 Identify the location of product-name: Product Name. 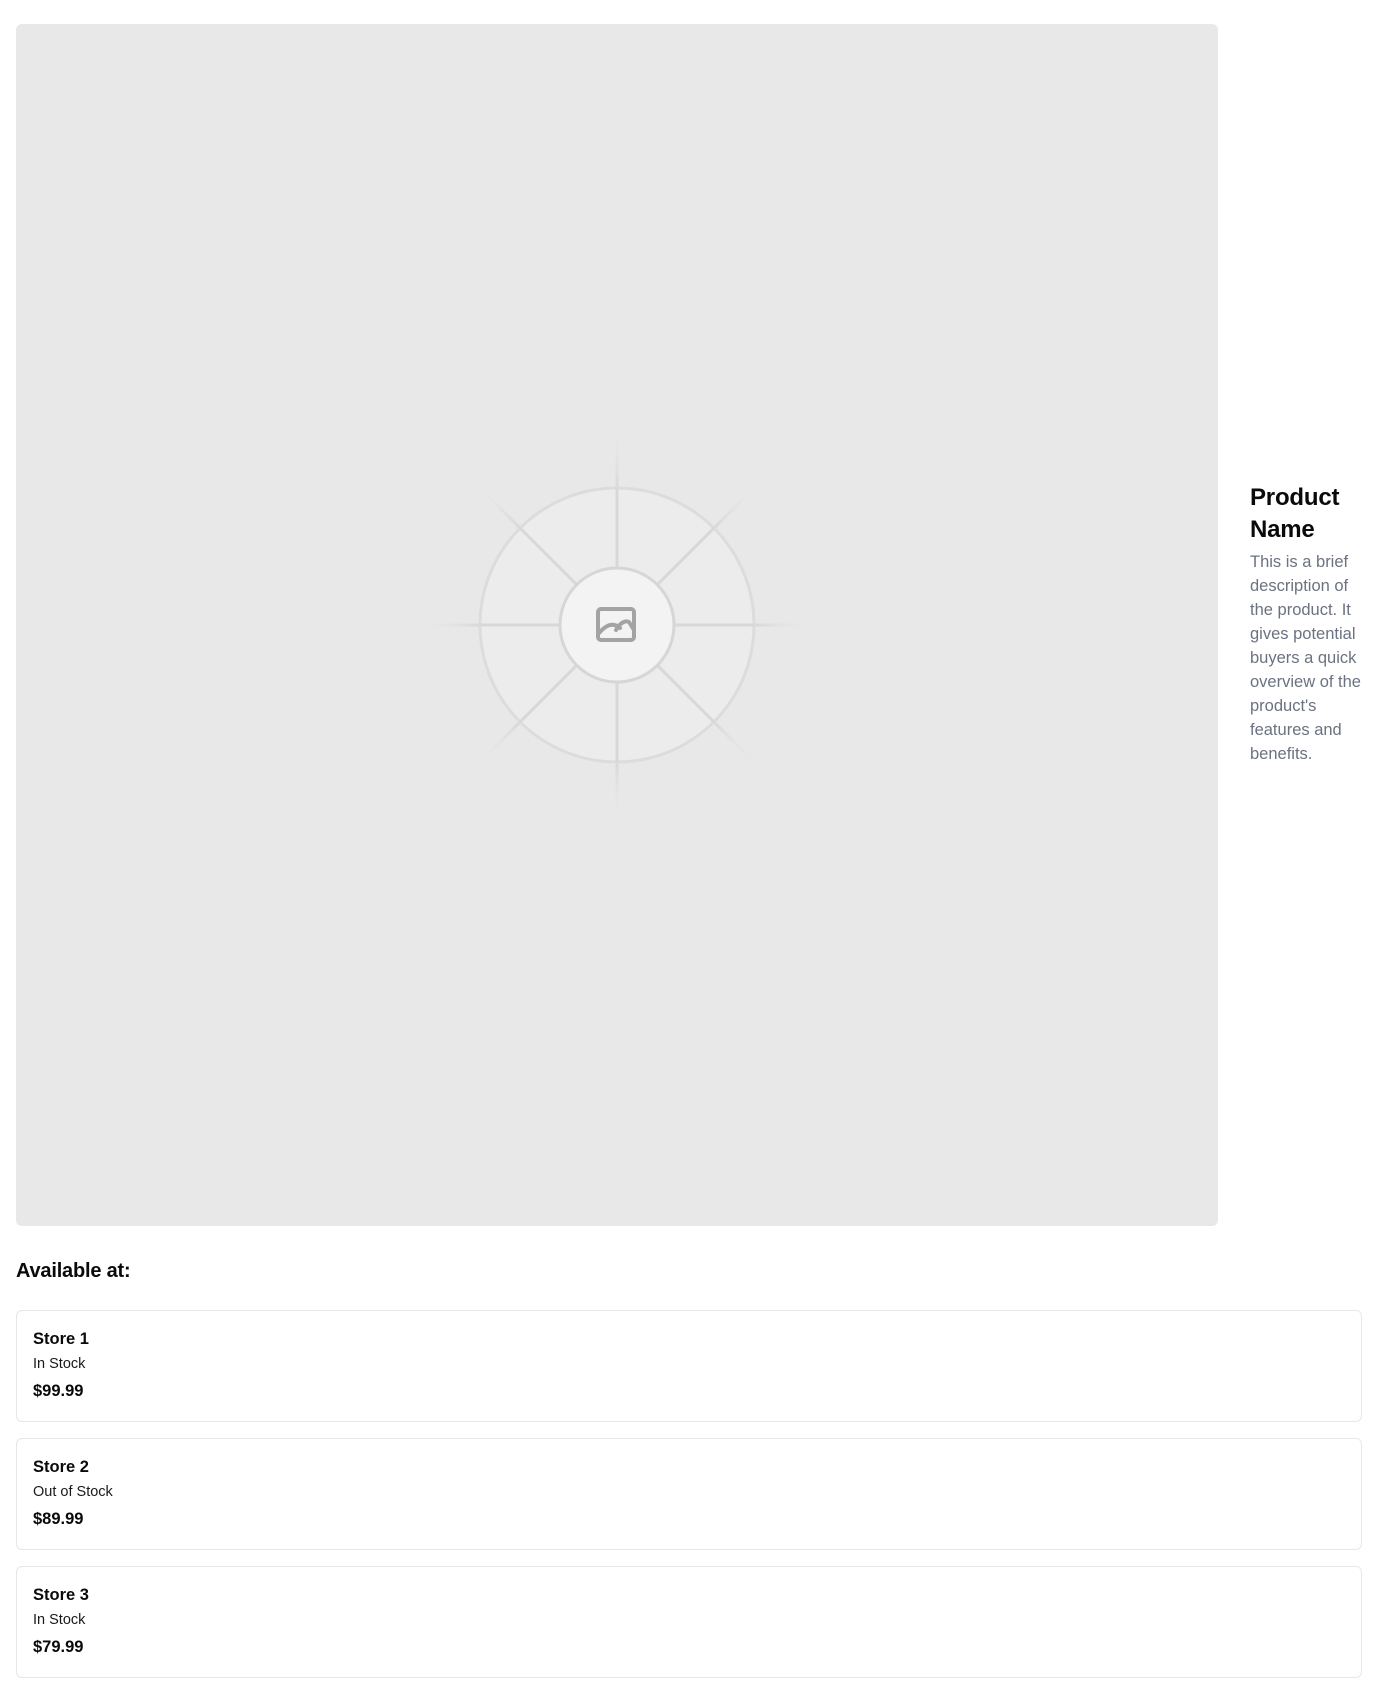
(1295, 513).